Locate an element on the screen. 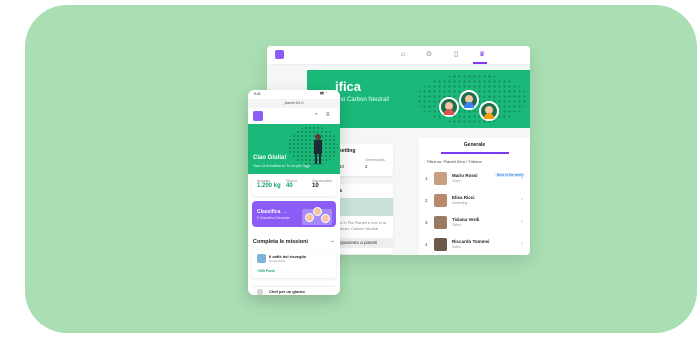  document-icon: ▯ is located at coordinates (456, 55).